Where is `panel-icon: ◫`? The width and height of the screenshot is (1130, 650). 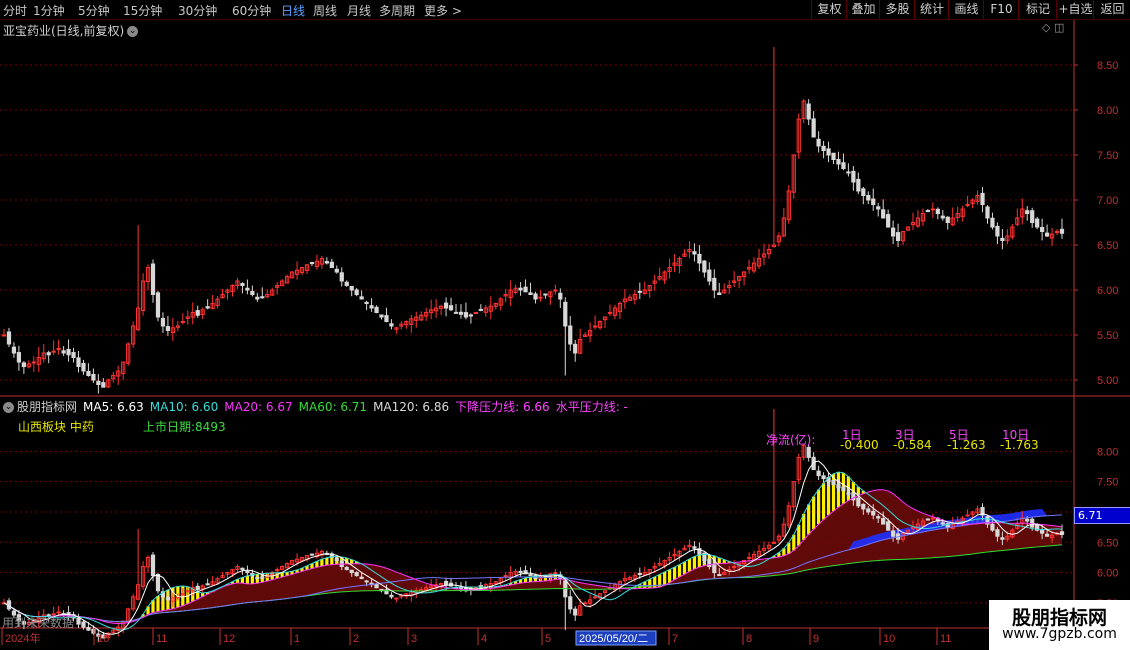
panel-icon: ◫ is located at coordinates (1059, 27).